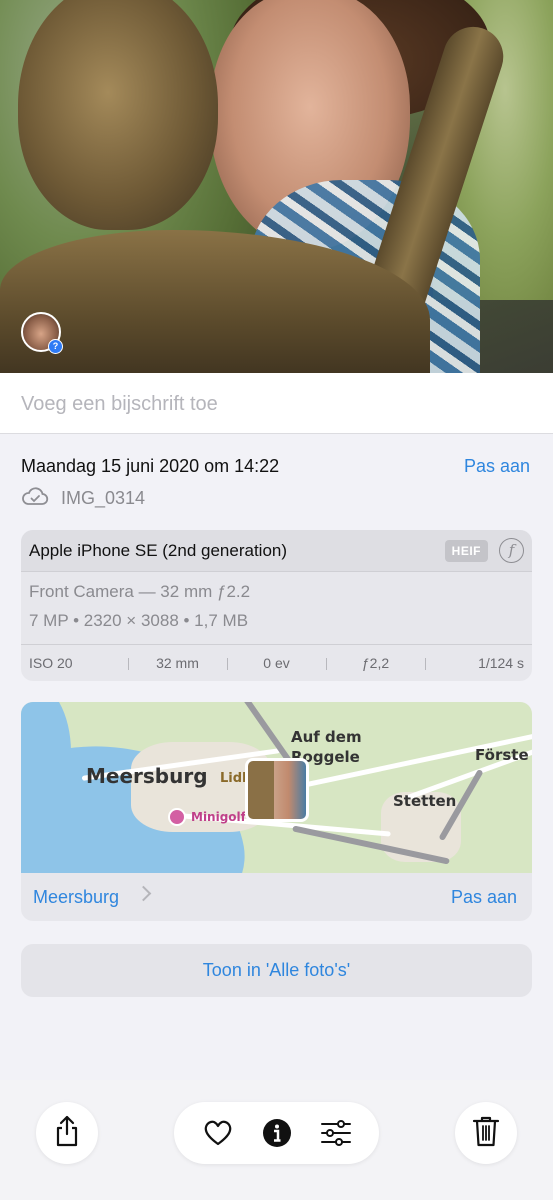 The height and width of the screenshot is (1200, 553). Describe the element at coordinates (276, 403) in the screenshot. I see `caption-field: Voeg een bijschrift toe` at that location.